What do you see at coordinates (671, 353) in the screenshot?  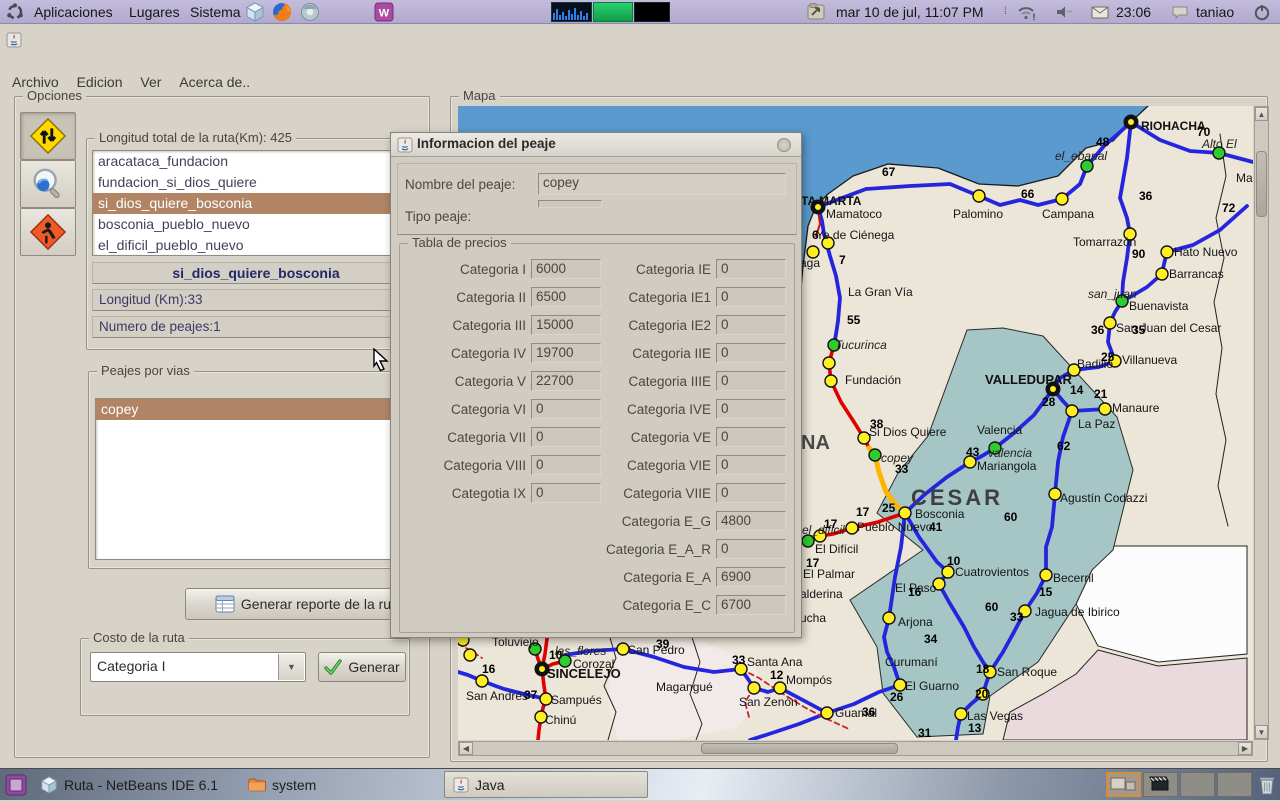 I see `price-row-label: Categoria IIE` at bounding box center [671, 353].